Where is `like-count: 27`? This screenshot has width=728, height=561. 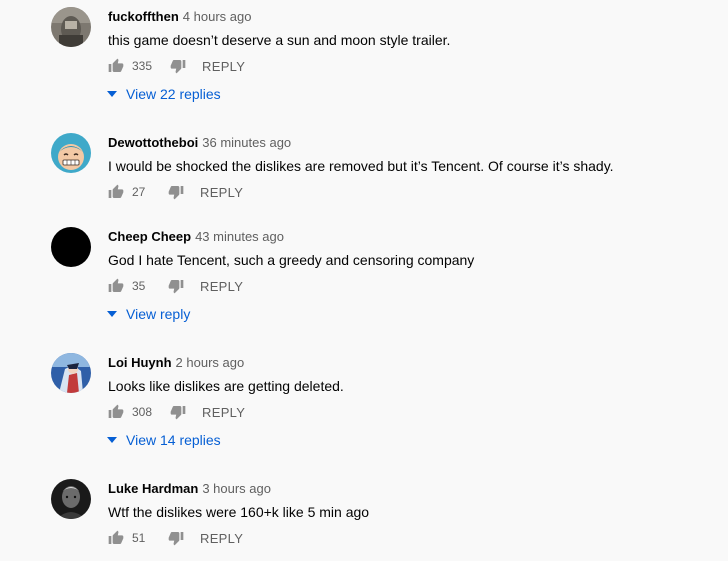
like-count: 27 is located at coordinates (139, 192).